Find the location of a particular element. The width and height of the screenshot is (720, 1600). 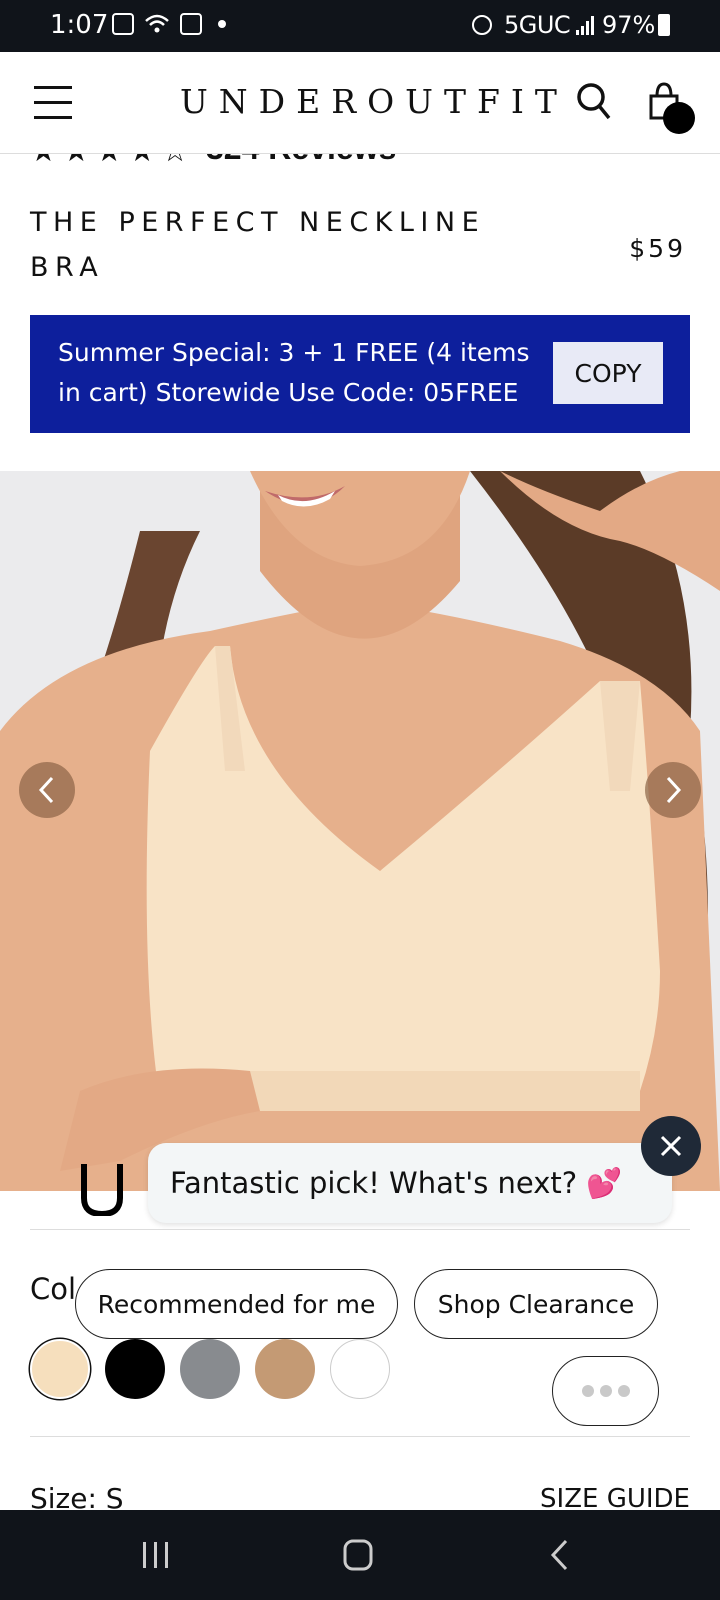

carousel-next-button is located at coordinates (673, 790).